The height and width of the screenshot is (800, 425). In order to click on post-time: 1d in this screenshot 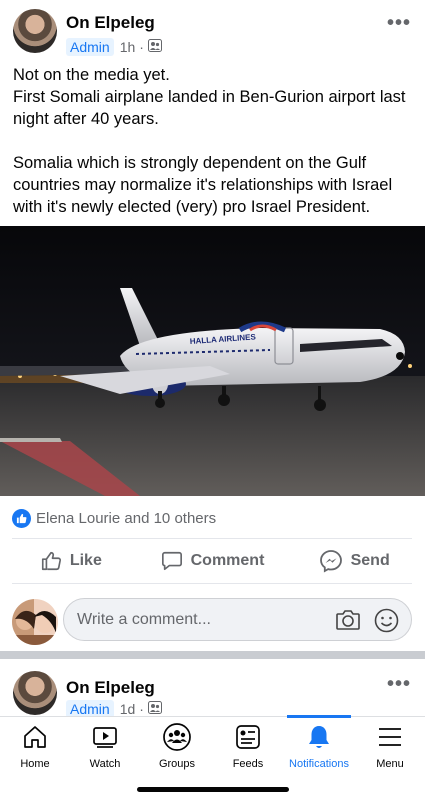, I will do `click(128, 709)`.